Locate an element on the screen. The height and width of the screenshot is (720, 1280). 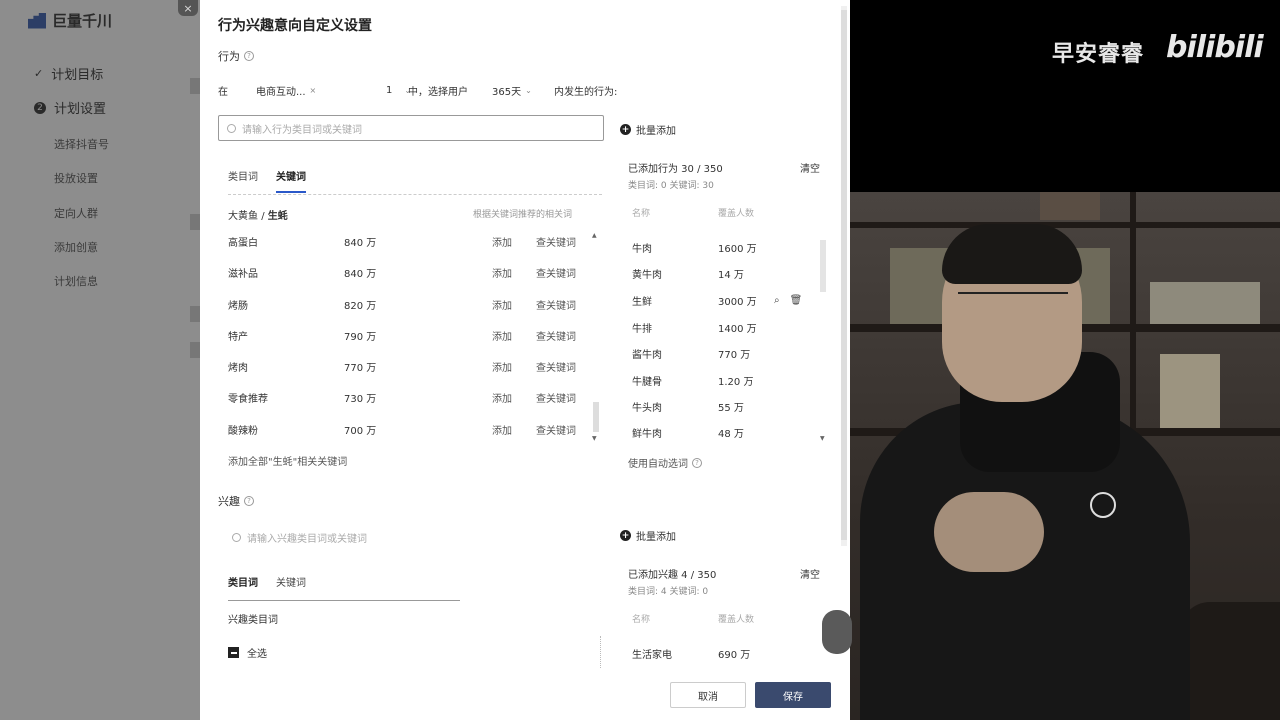
checkbox-indeterminate-icon is located at coordinates (233, 652).